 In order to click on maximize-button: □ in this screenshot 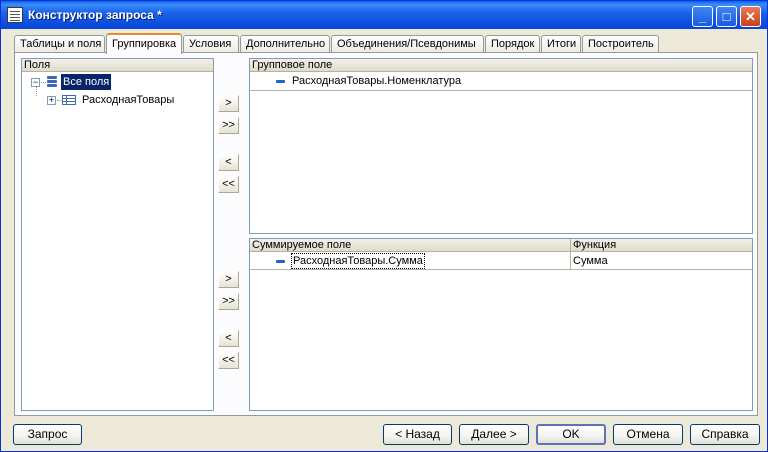, I will do `click(726, 16)`.